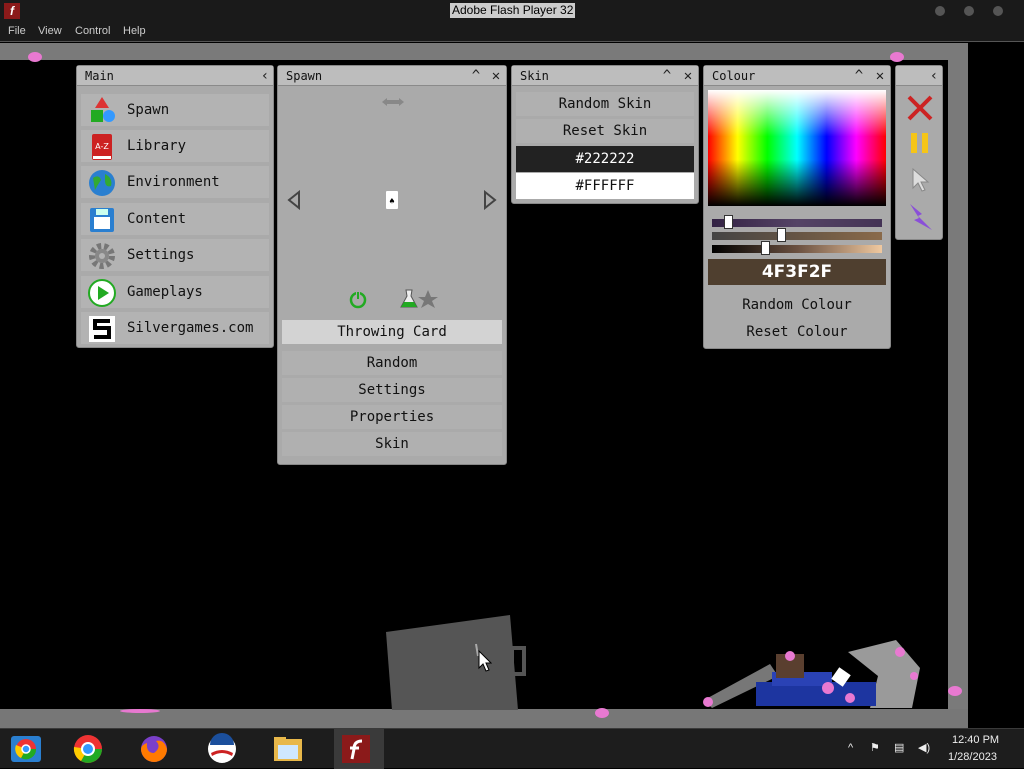 The image size is (1024, 769). What do you see at coordinates (393, 102) in the screenshot?
I see `flip-arrows-icon` at bounding box center [393, 102].